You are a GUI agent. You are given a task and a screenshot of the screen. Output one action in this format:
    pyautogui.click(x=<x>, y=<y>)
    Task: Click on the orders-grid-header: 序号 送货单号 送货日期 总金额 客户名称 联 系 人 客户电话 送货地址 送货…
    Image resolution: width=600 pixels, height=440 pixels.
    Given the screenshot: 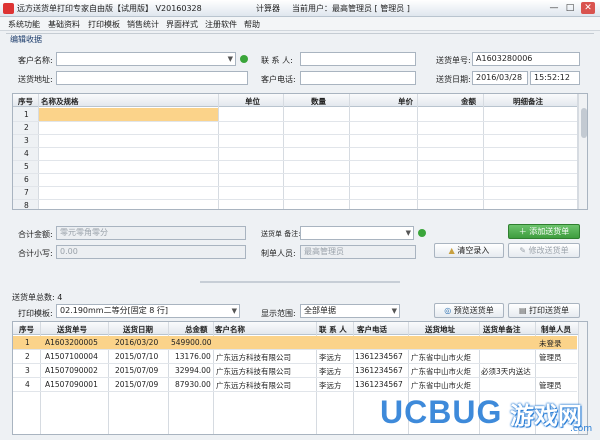 What is the action you would take?
    pyautogui.click(x=300, y=328)
    